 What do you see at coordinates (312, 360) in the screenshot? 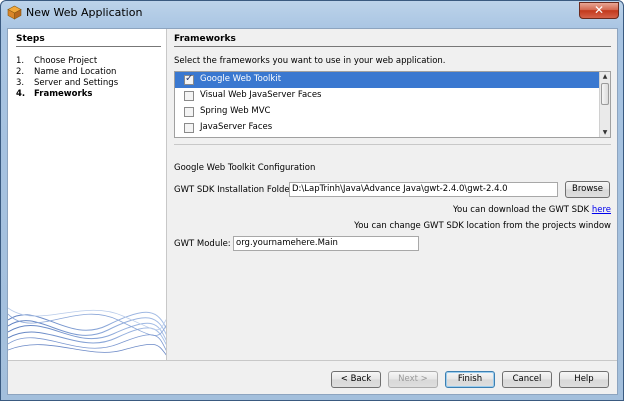
I see `footer-divider` at bounding box center [312, 360].